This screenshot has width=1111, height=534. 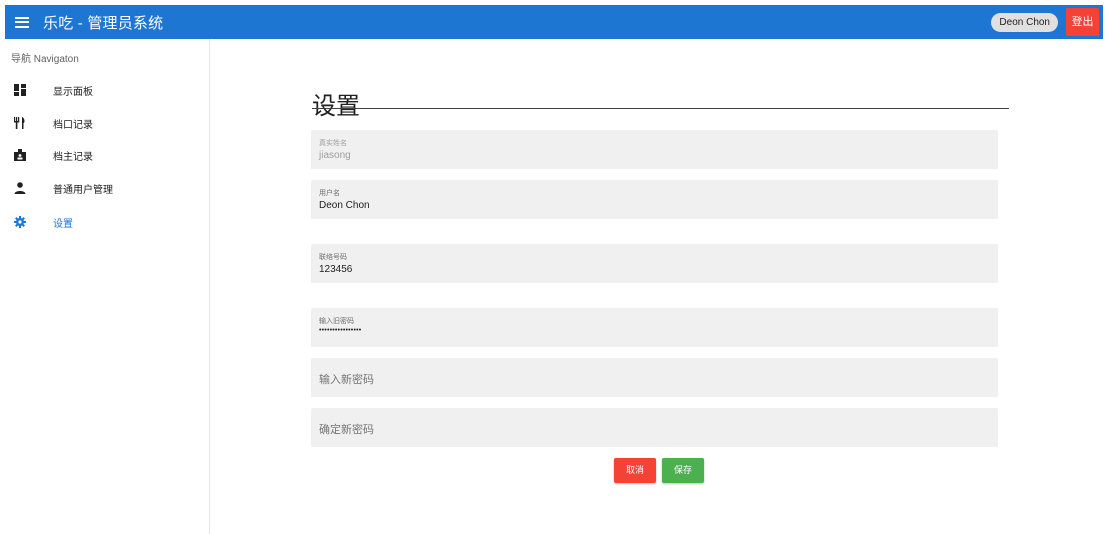 What do you see at coordinates (103, 23) in the screenshot?
I see `app-title: 乐吃 - 管理员系统` at bounding box center [103, 23].